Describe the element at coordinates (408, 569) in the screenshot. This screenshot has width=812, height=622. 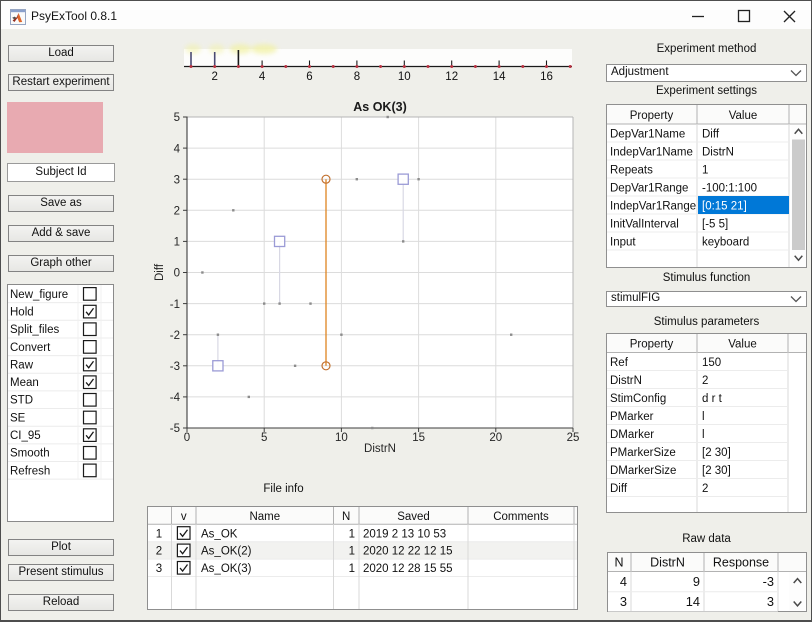
I see `svg-text: 2020 12 28 15 55` at that location.